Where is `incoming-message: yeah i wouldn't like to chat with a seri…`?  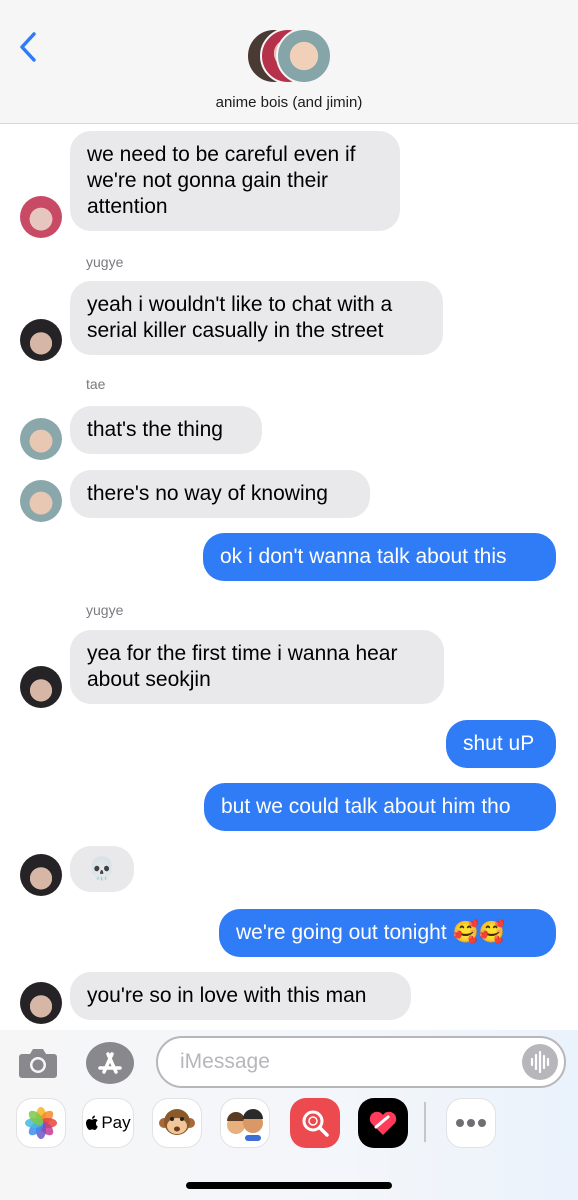 incoming-message: yeah i wouldn't like to chat with a seri… is located at coordinates (256, 318).